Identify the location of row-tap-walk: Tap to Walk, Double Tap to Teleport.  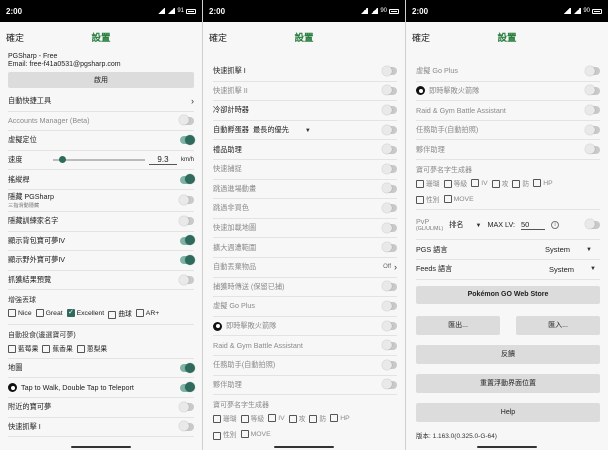
(101, 388).